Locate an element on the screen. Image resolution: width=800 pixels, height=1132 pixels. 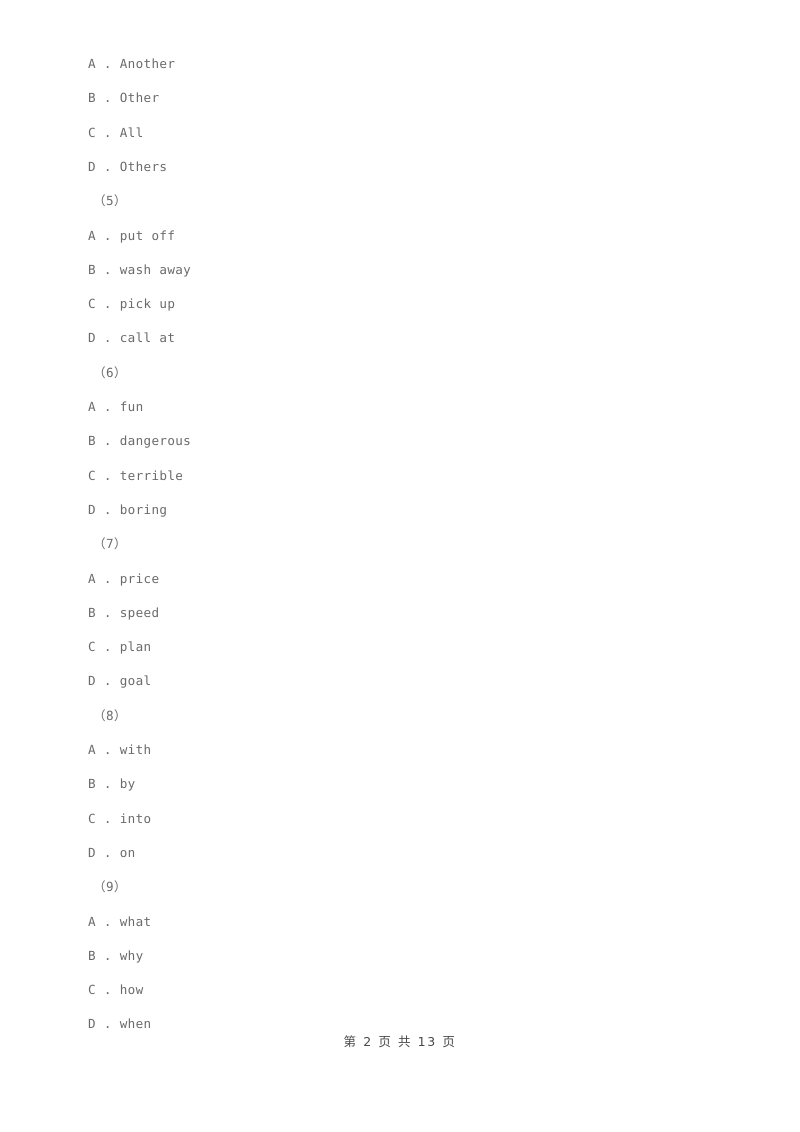
question-group-marker: （9） is located at coordinates (110, 887).